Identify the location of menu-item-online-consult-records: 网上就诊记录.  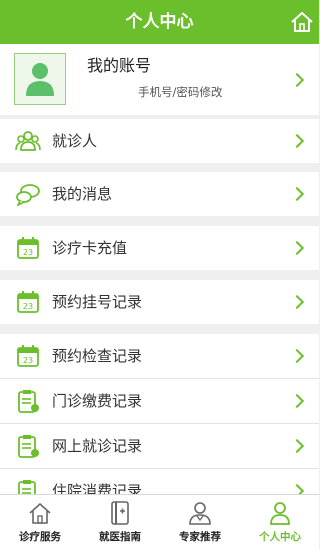
(159, 446).